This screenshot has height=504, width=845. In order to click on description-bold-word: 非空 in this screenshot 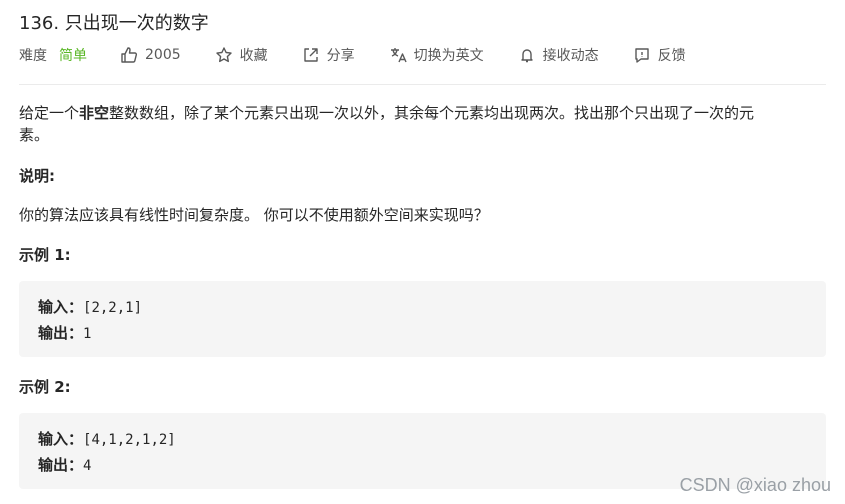, I will do `click(94, 113)`.